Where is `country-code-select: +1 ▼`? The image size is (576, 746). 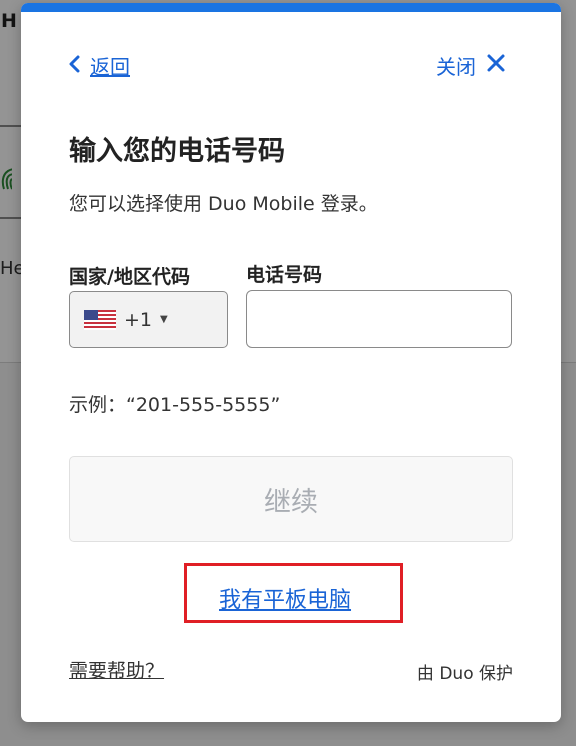
country-code-select: +1 ▼ is located at coordinates (148, 319).